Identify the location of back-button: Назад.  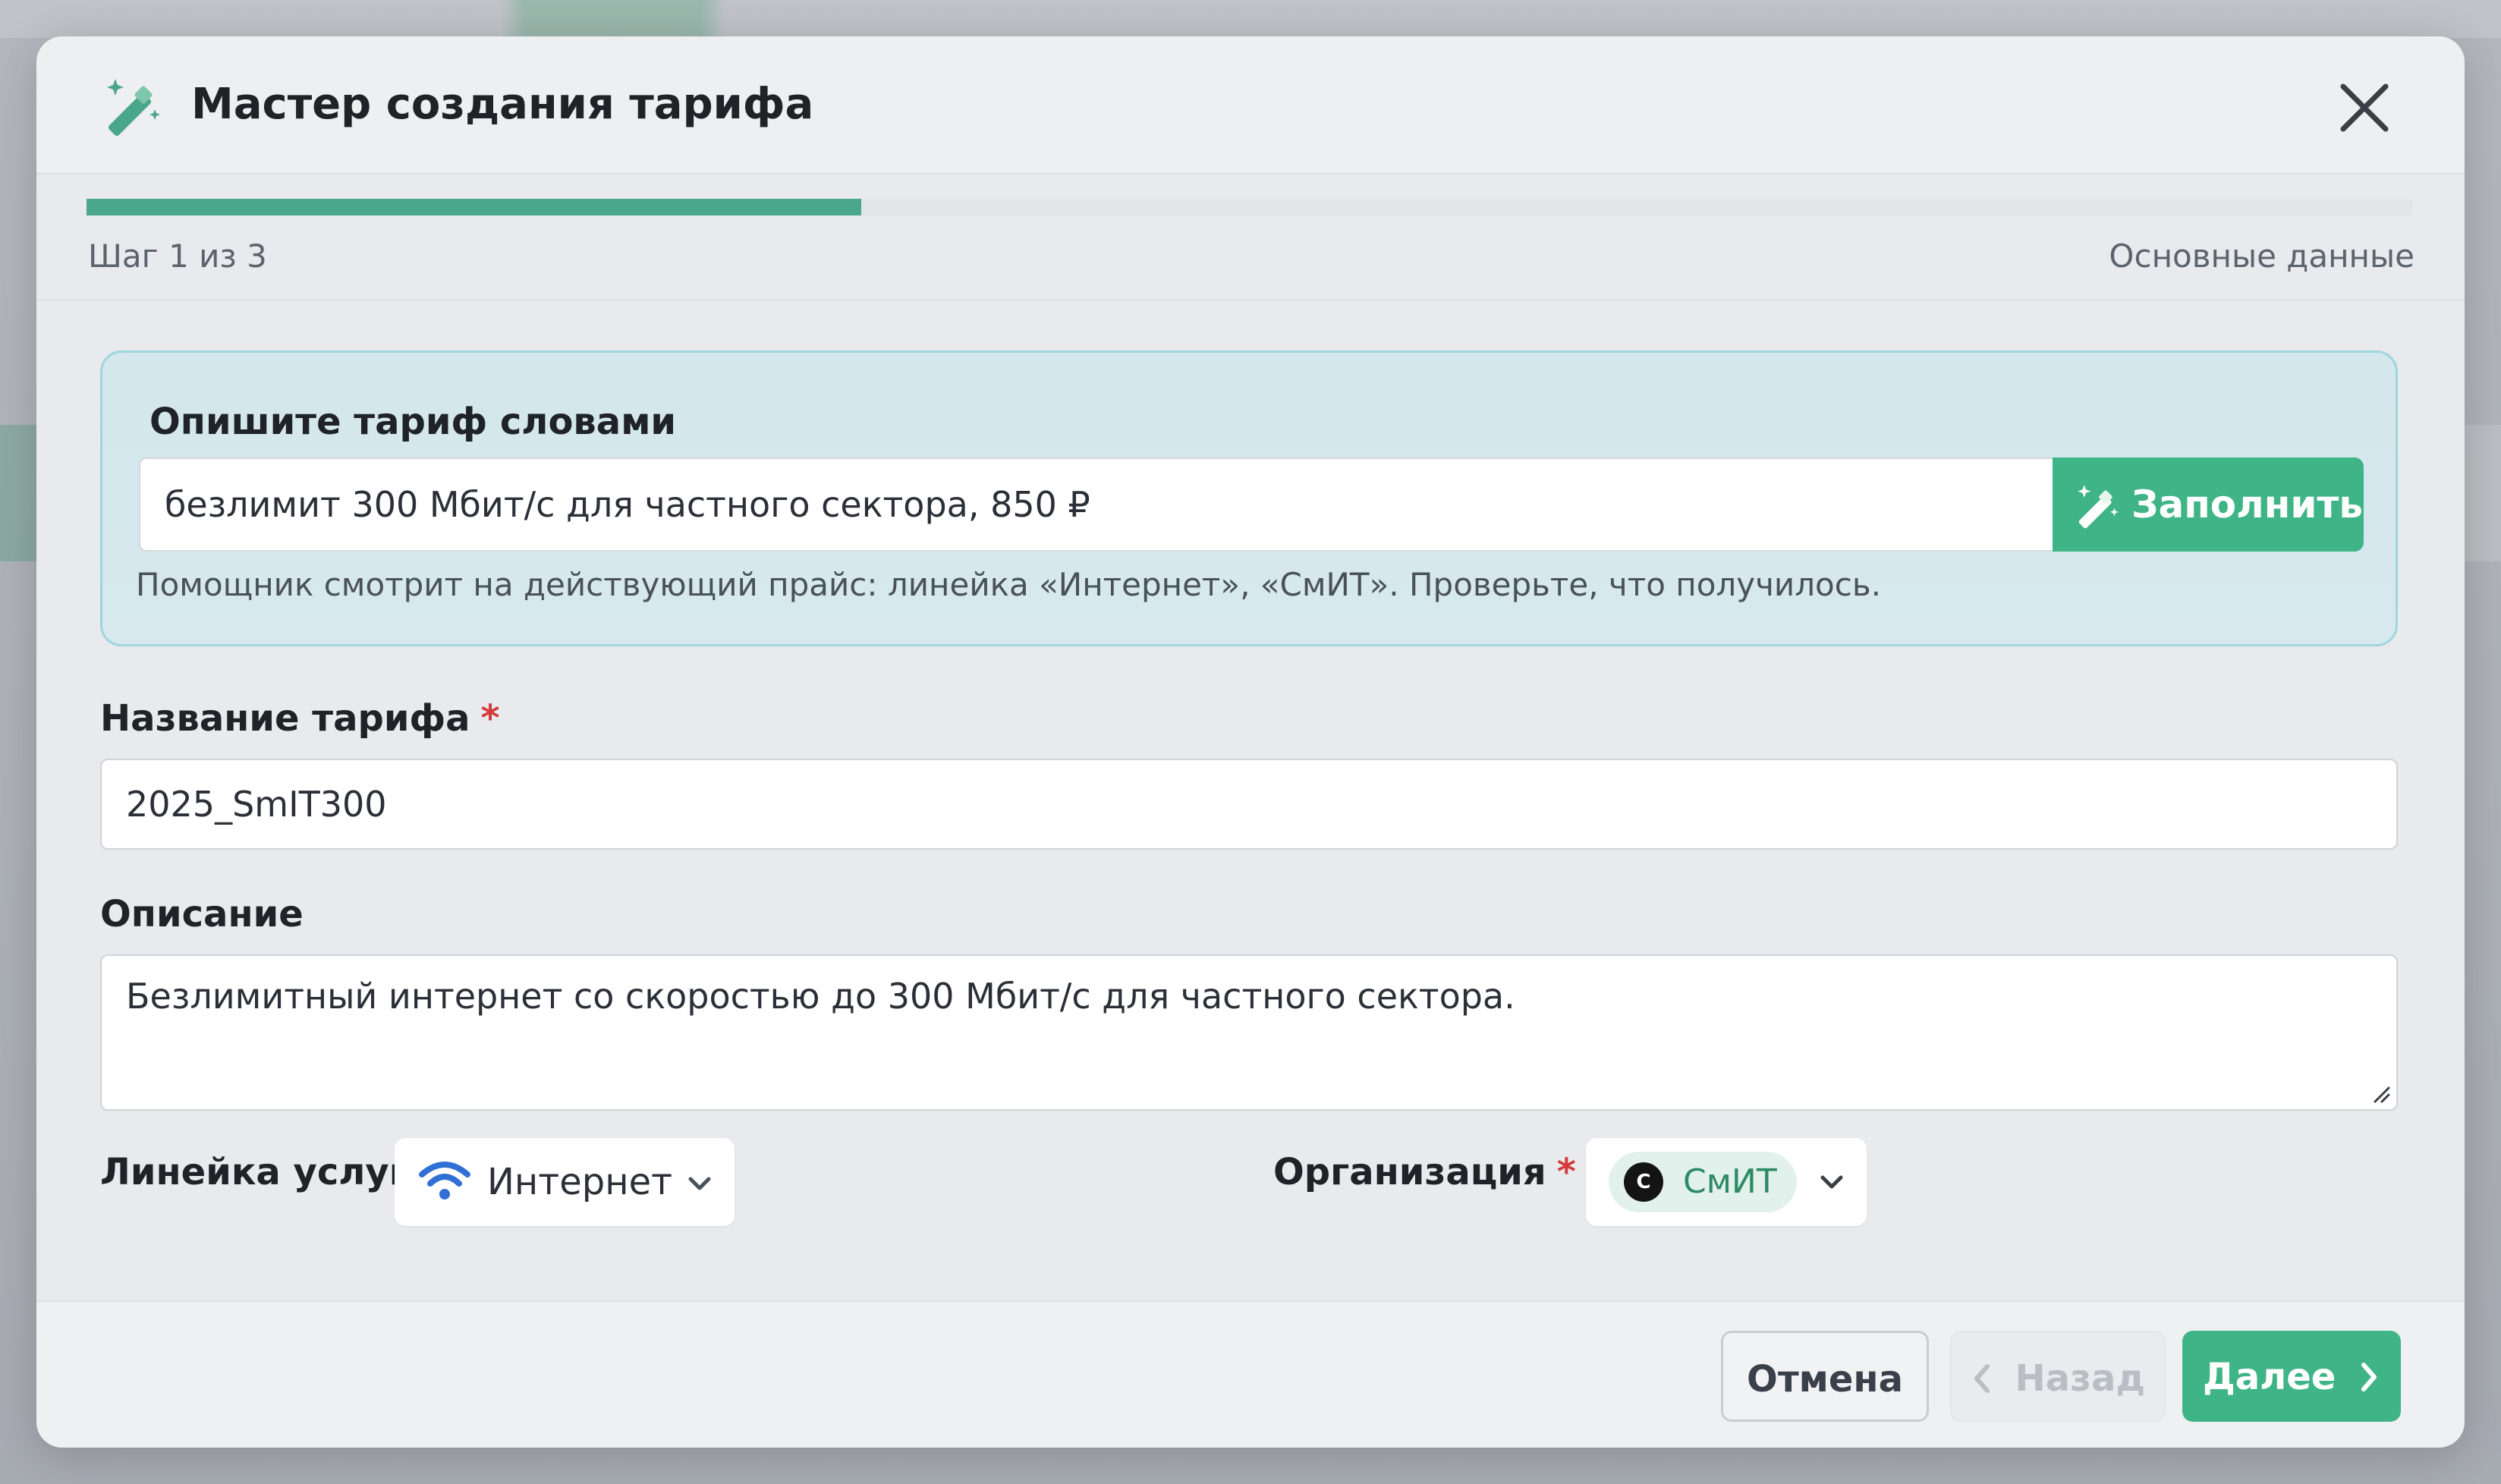
(2058, 1376).